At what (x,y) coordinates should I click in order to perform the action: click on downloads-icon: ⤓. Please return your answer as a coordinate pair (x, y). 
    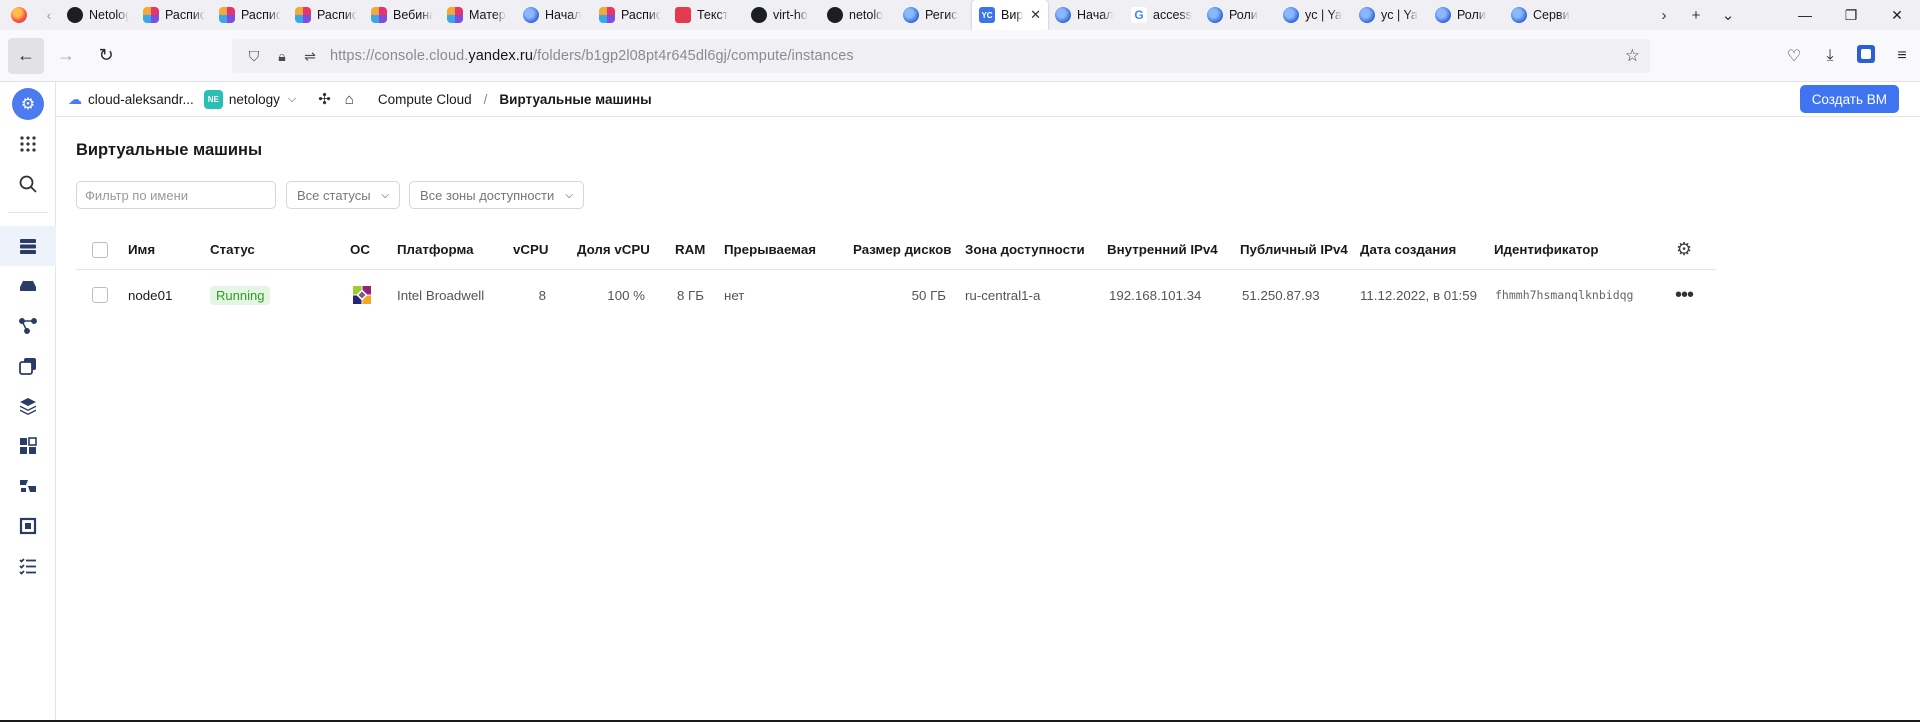
    Looking at the image, I should click on (1830, 56).